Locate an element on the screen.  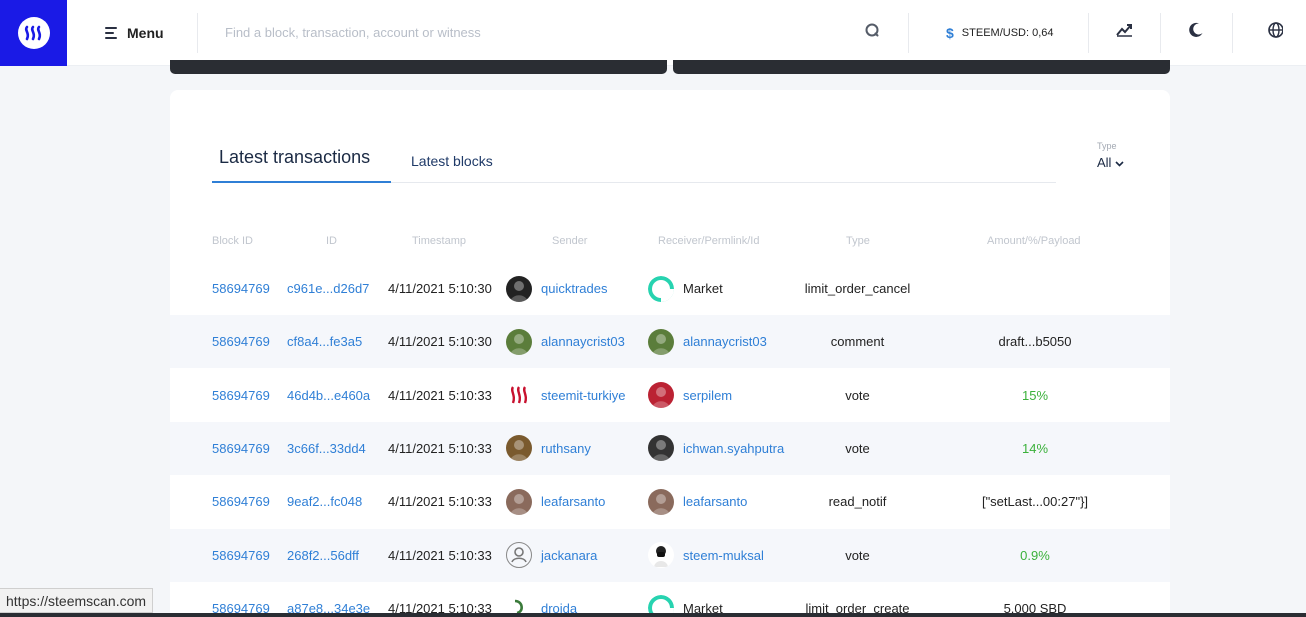
amount-value: 15% is located at coordinates (1035, 395).